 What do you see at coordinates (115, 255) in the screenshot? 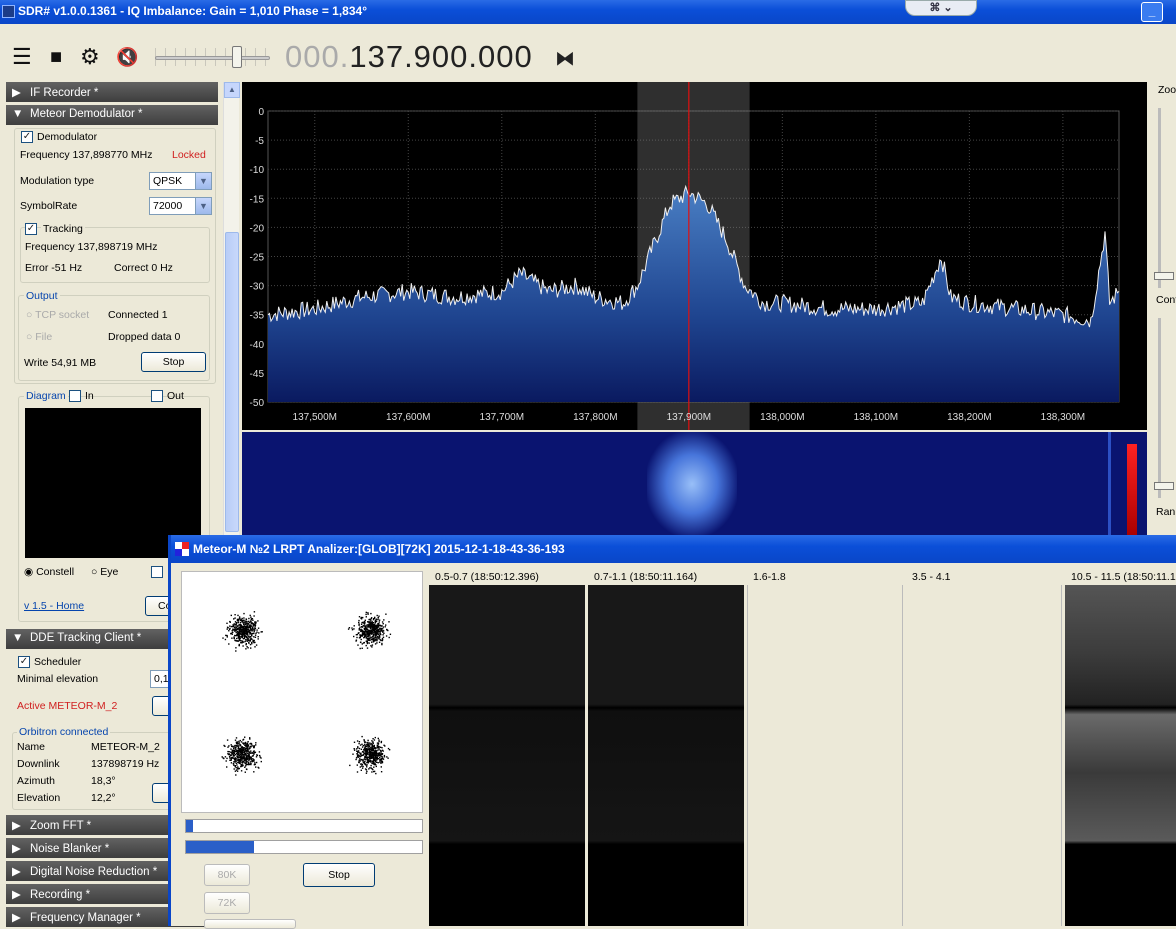
I see `tracking-group` at bounding box center [115, 255].